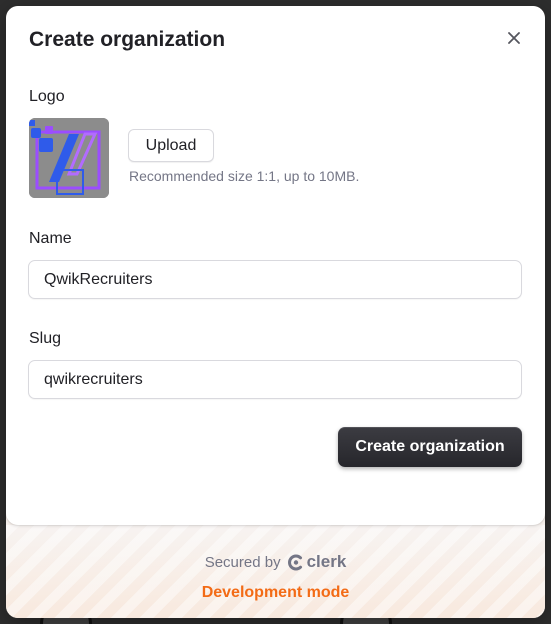 This screenshot has height=624, width=551. I want to click on organization-logo-preview, so click(69, 158).